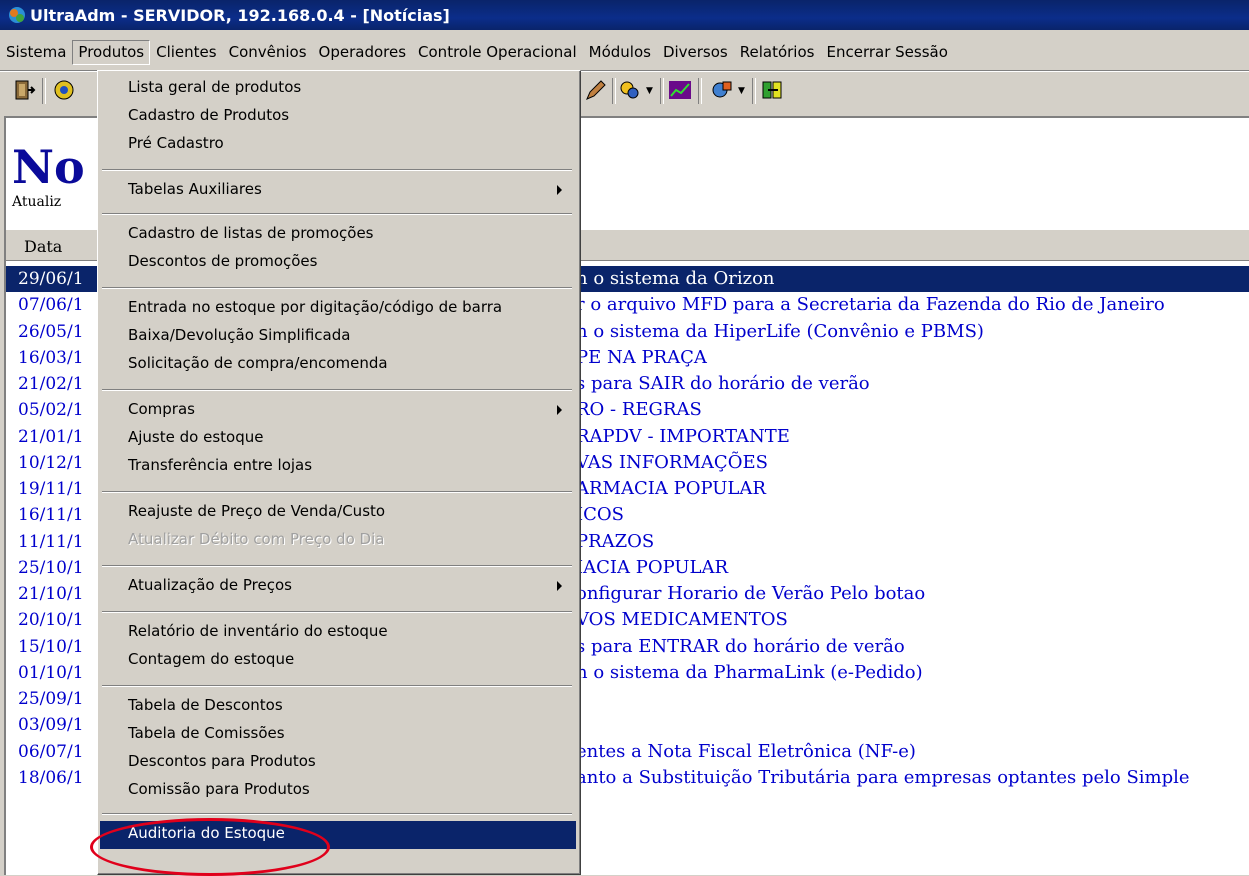 This screenshot has width=1249, height=876. What do you see at coordinates (652, 568) in the screenshot?
I see `news-title: IACIA POPULAR` at bounding box center [652, 568].